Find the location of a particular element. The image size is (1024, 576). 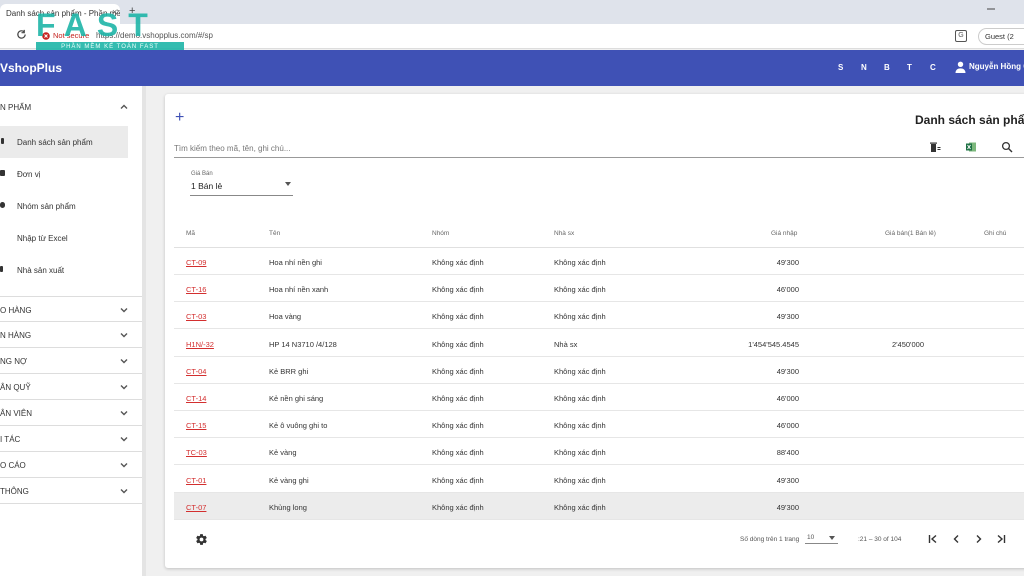

header-link-b: B is located at coordinates (887, 67).